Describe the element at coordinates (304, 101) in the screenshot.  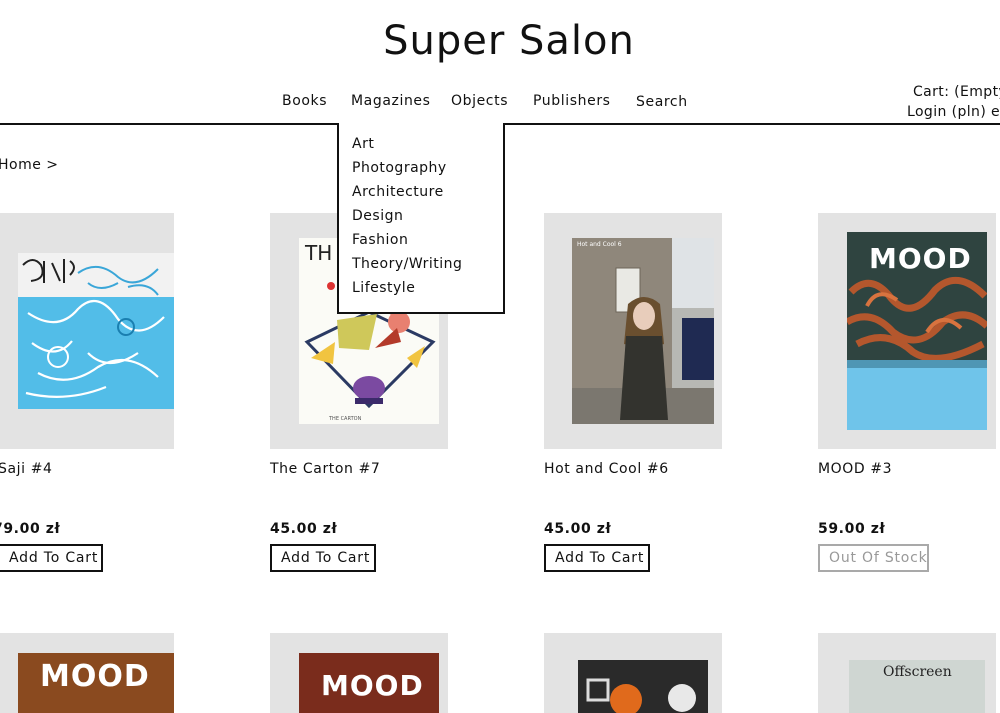
I see `nav-books: Books` at that location.